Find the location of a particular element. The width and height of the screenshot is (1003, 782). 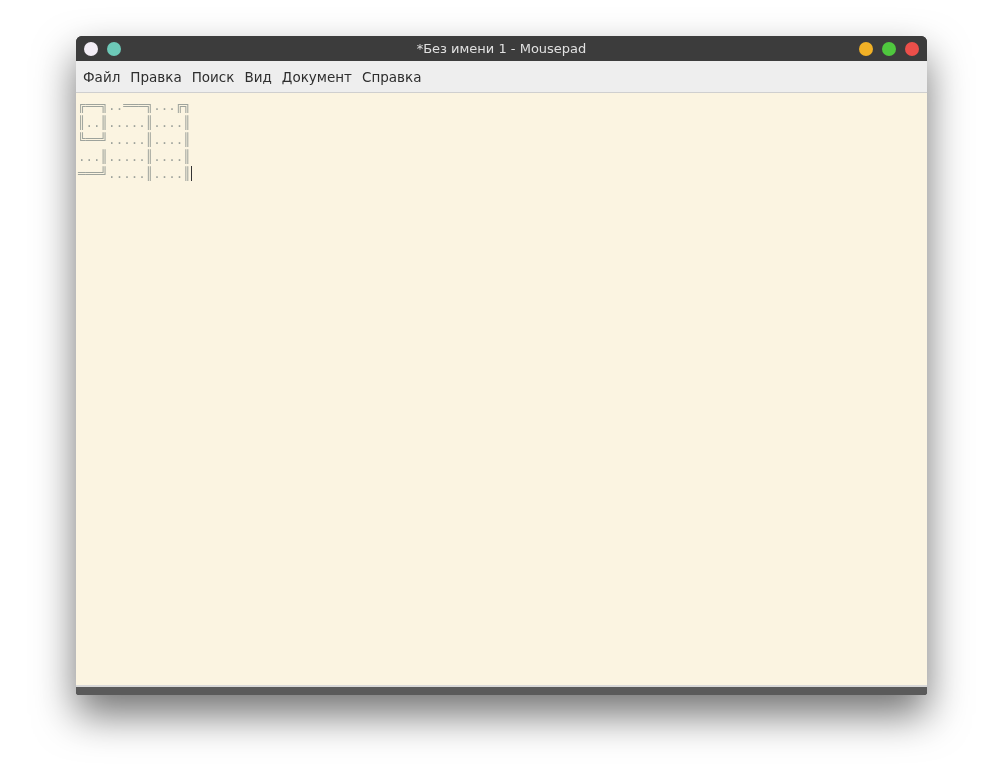

menu-item: Правка is located at coordinates (156, 76).